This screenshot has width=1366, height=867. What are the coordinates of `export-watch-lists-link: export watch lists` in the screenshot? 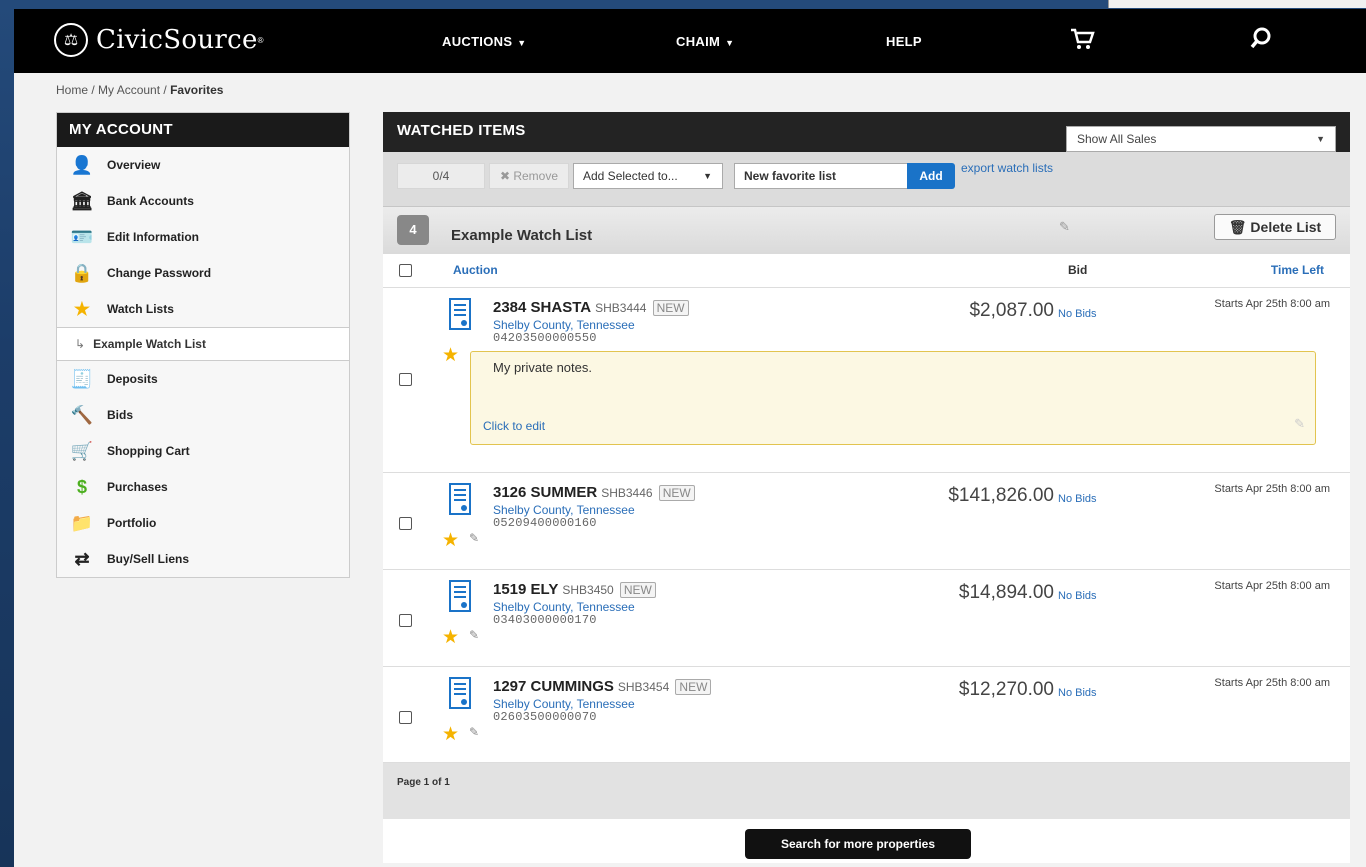 It's located at (1007, 168).